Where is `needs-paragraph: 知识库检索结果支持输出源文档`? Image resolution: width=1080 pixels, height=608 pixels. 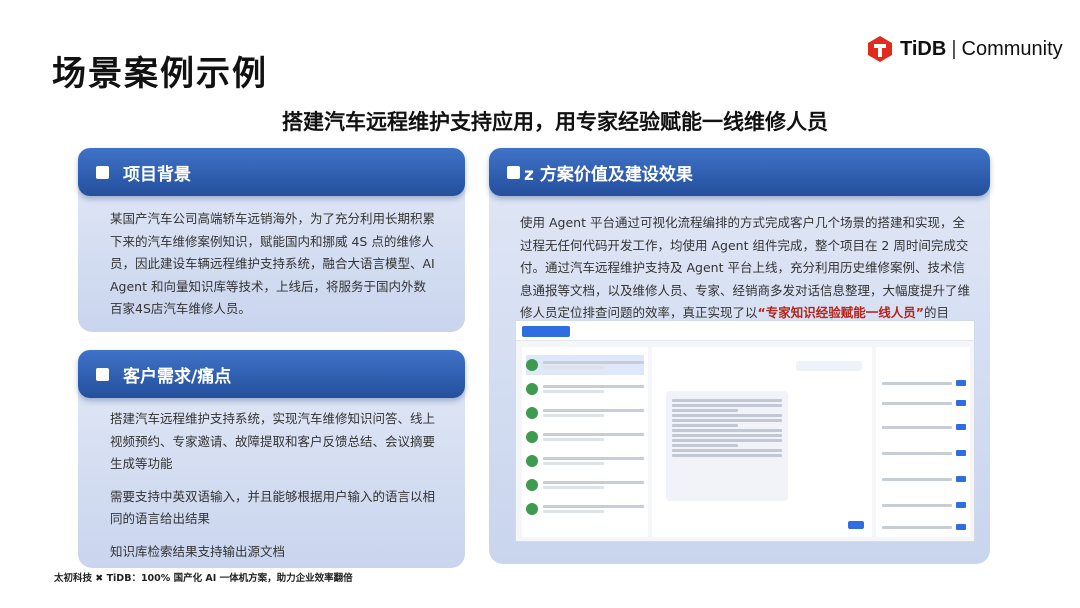 needs-paragraph: 知识库检索结果支持输出源文档 is located at coordinates (198, 551).